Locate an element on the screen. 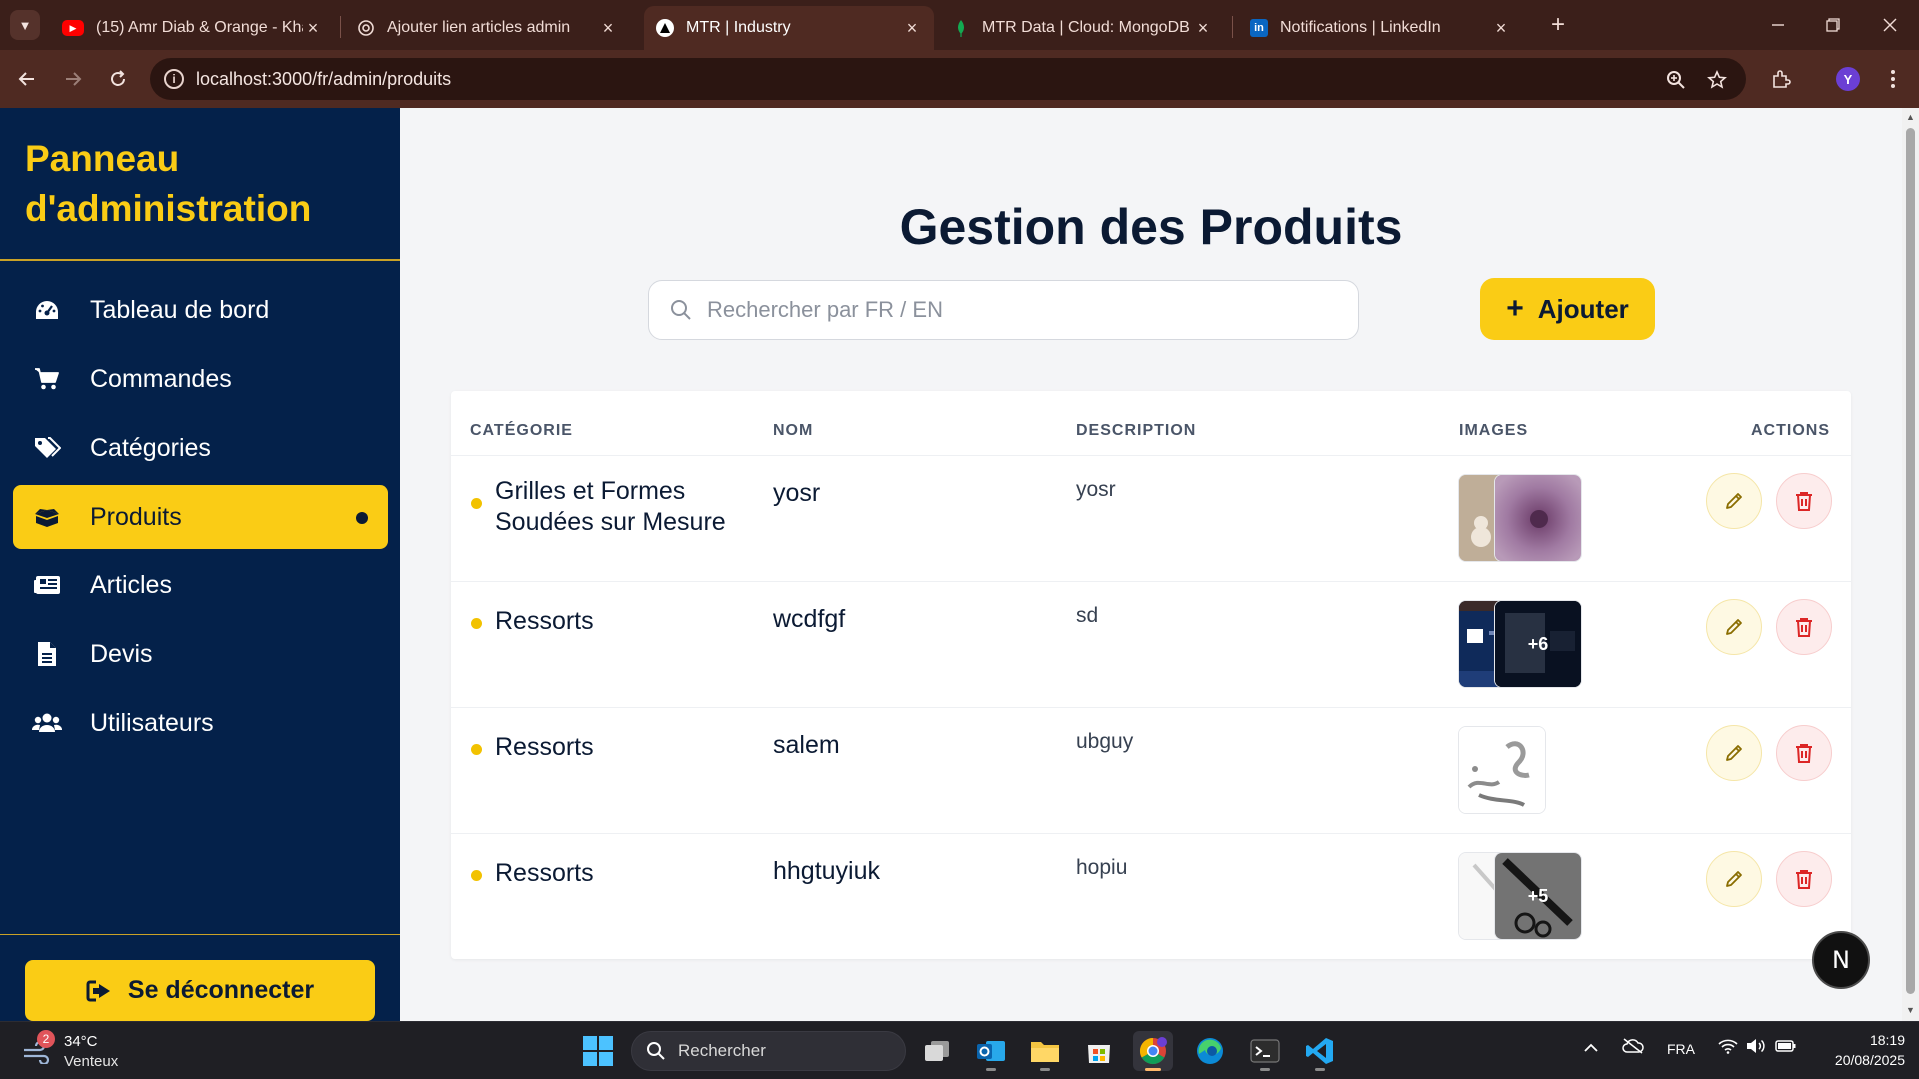 This screenshot has height=1079, width=1919. microsoft-store-icon is located at coordinates (1099, 1051).